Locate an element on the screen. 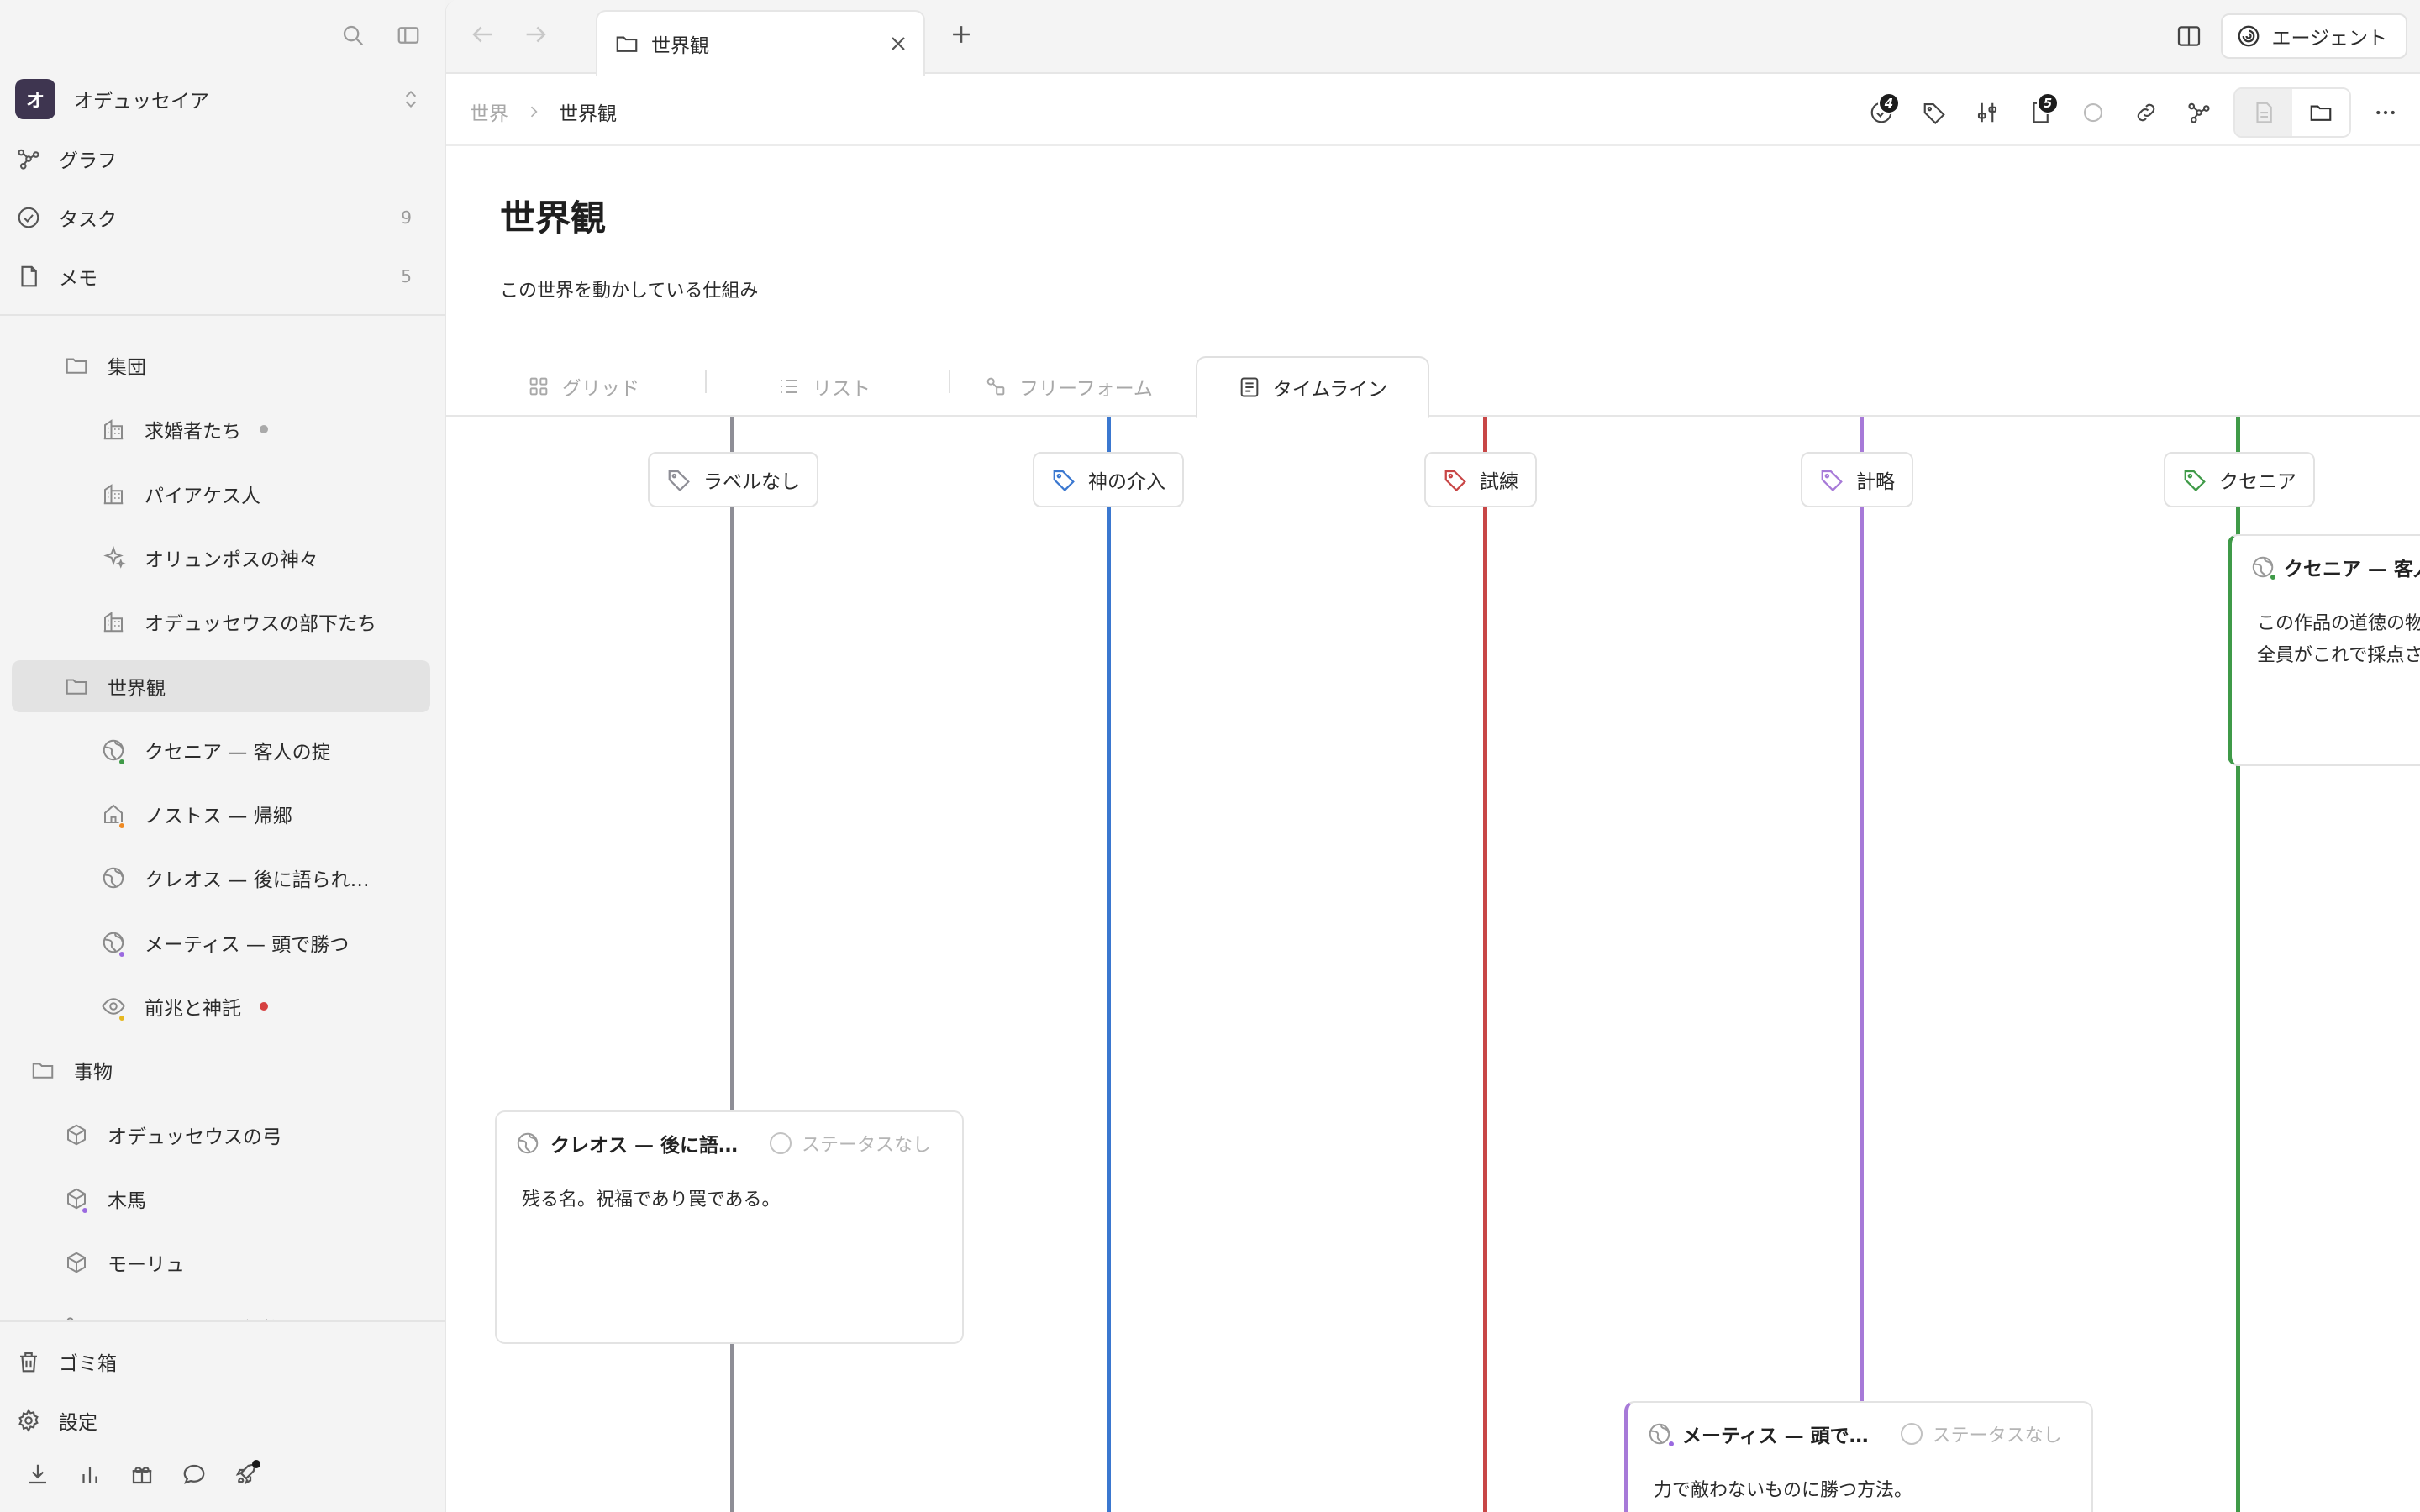  tab-grid-label: グリッド is located at coordinates (600, 389).